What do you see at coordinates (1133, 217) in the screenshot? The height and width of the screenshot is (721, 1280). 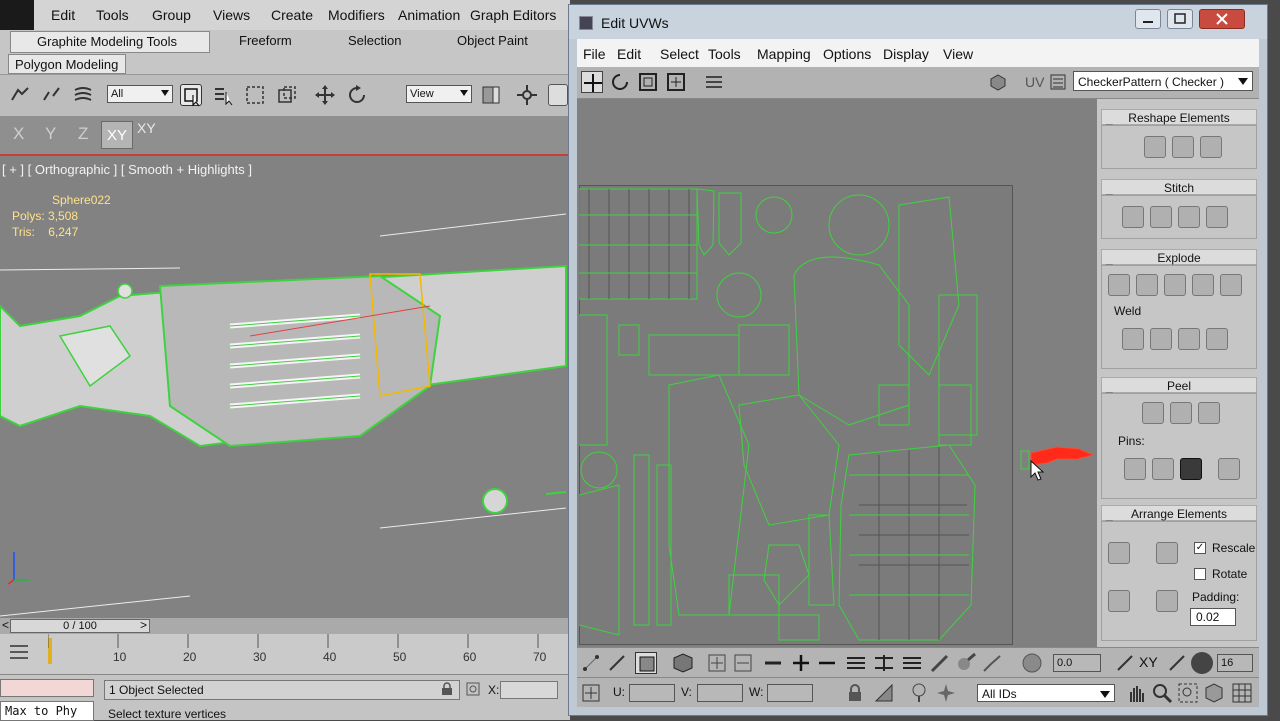 I see `stitch-target-icon` at bounding box center [1133, 217].